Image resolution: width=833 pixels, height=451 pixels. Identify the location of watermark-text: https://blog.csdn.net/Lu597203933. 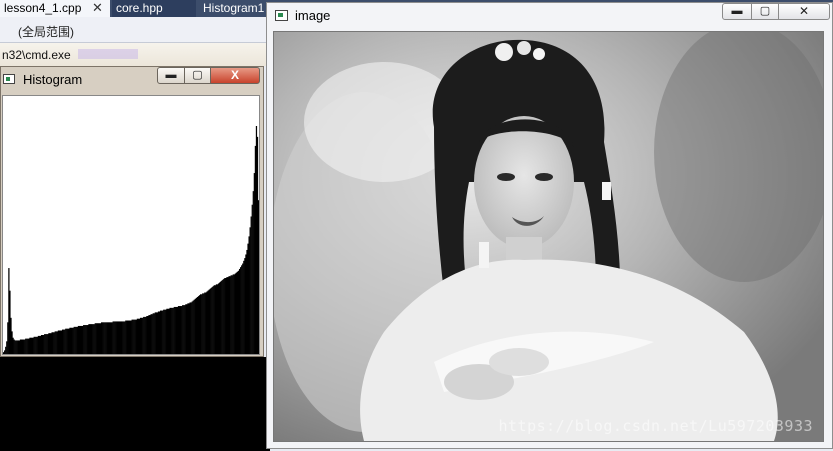
(655, 426).